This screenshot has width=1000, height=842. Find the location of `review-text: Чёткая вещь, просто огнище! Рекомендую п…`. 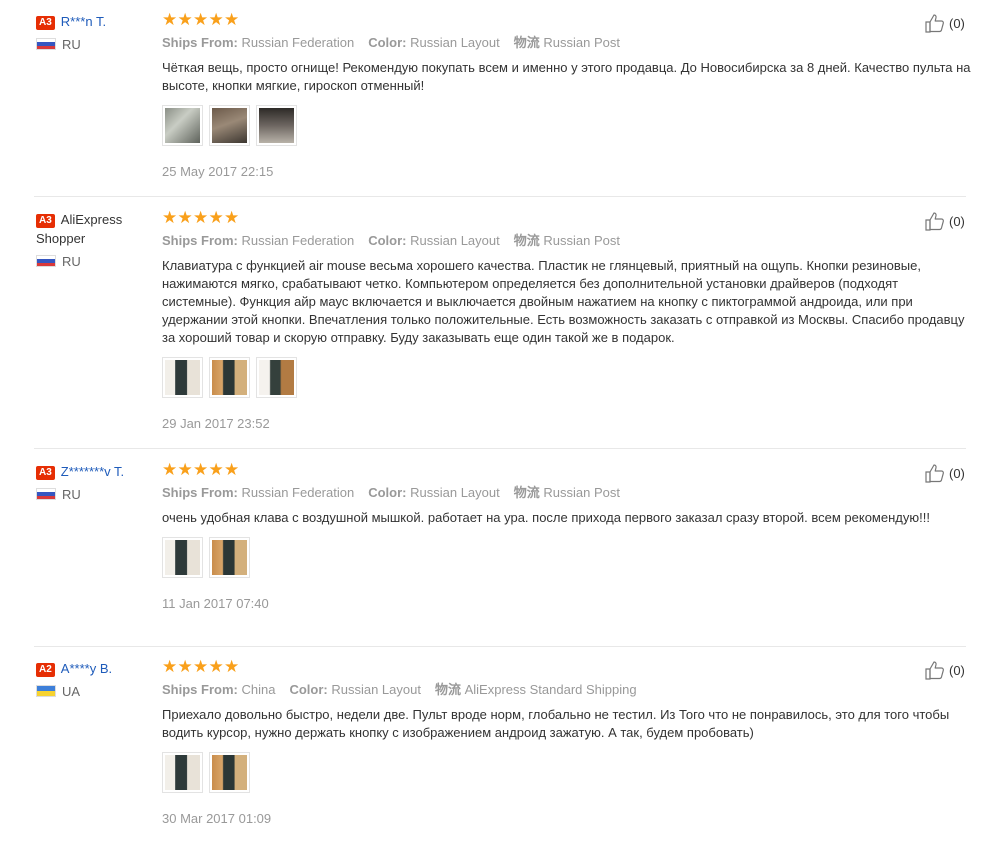

review-text: Чёткая вещь, просто огнище! Рекомендую п… is located at coordinates (566, 76).